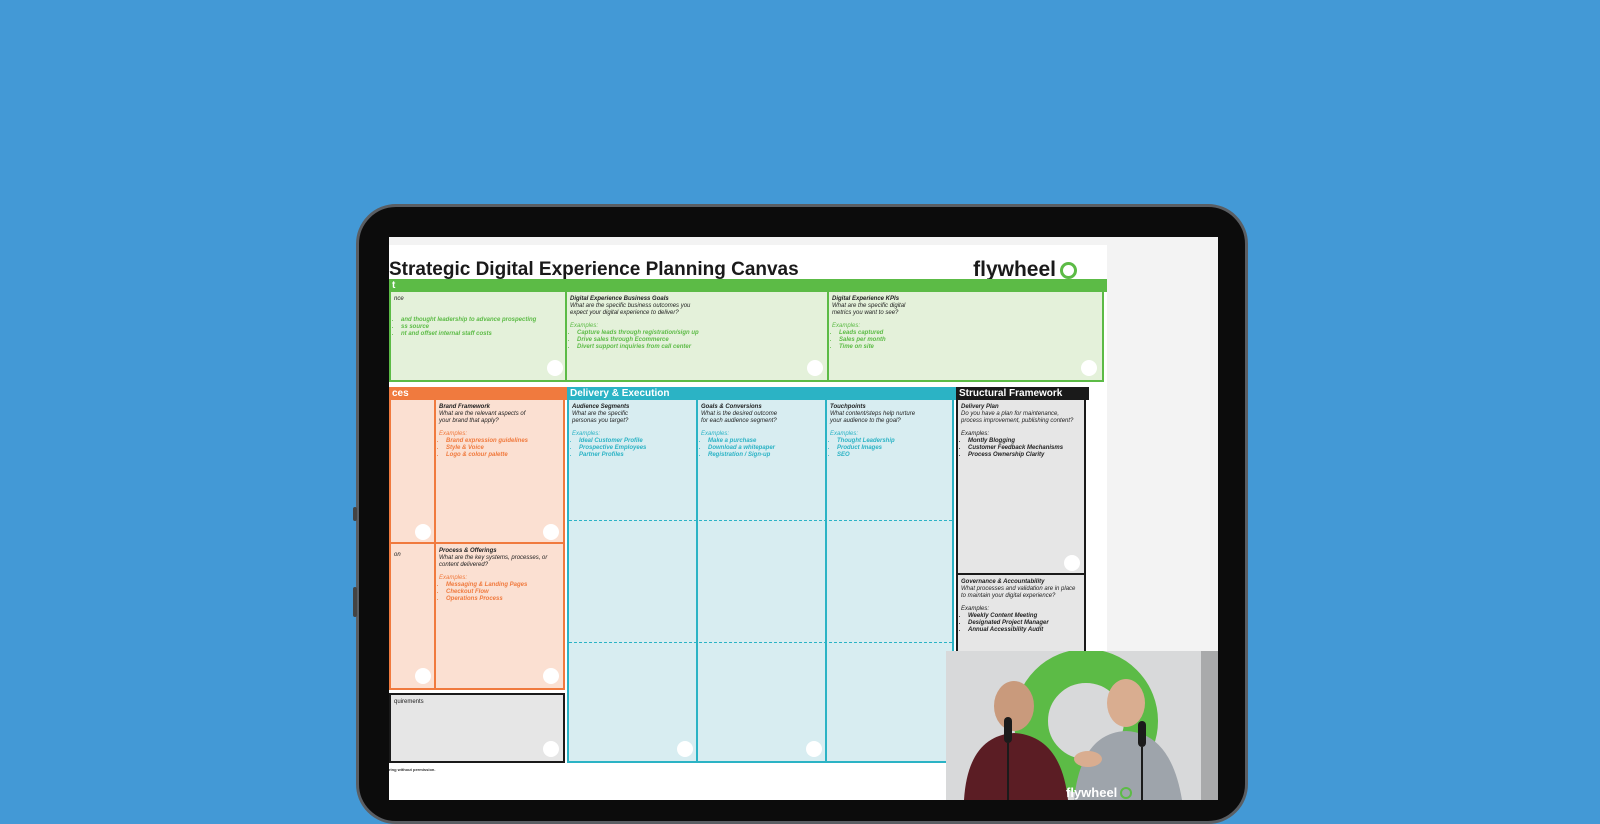 The width and height of the screenshot is (1600, 824). Describe the element at coordinates (762, 393) in the screenshot. I see `delivery-execution-header: Delivery & Execution` at that location.